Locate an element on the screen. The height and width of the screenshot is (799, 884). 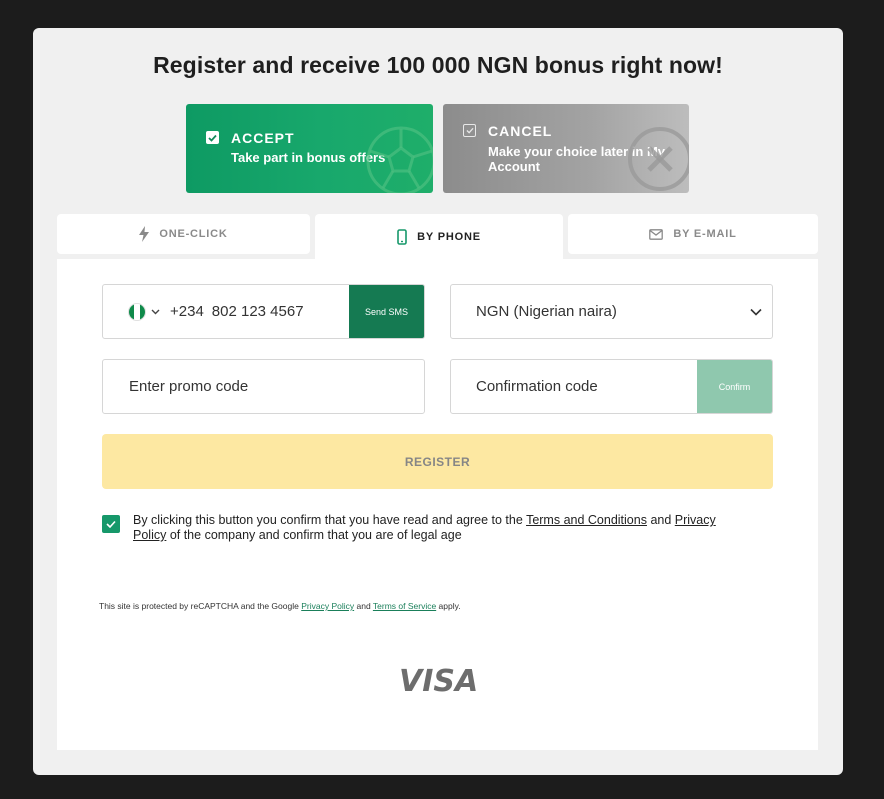
cancel-bonus-title: CANCEL is located at coordinates (520, 131).